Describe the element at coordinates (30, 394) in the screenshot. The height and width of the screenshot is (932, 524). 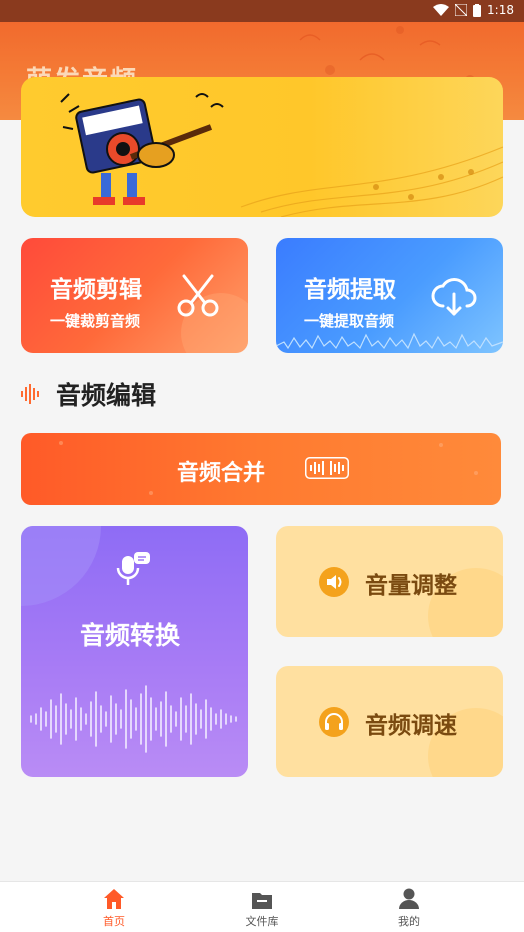
I see `waveform-icon` at that location.